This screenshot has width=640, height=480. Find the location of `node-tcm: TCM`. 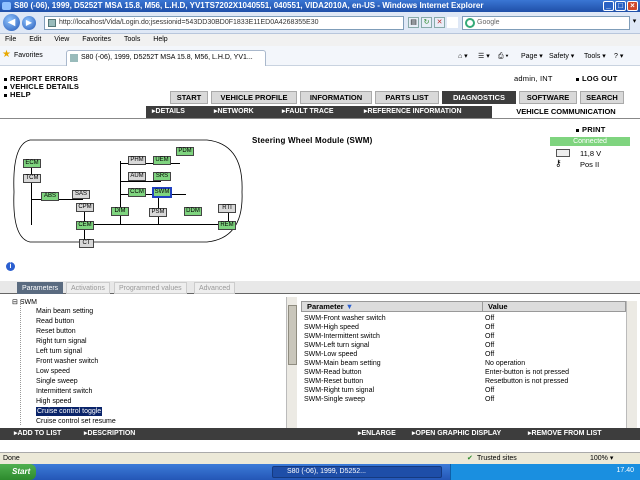

node-tcm: TCM is located at coordinates (32, 178).